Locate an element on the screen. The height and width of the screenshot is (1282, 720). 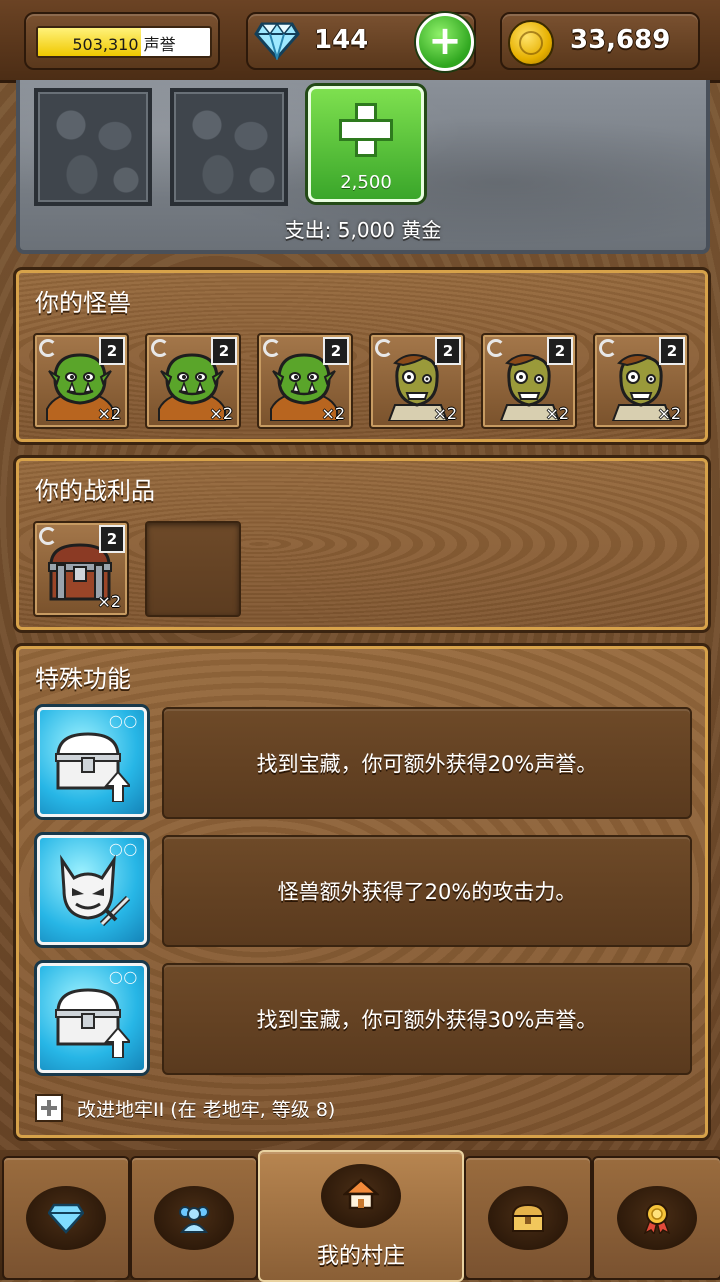
top-resource-bar: 503,310 声誉 144 + 33,689 is located at coordinates (360, 41).